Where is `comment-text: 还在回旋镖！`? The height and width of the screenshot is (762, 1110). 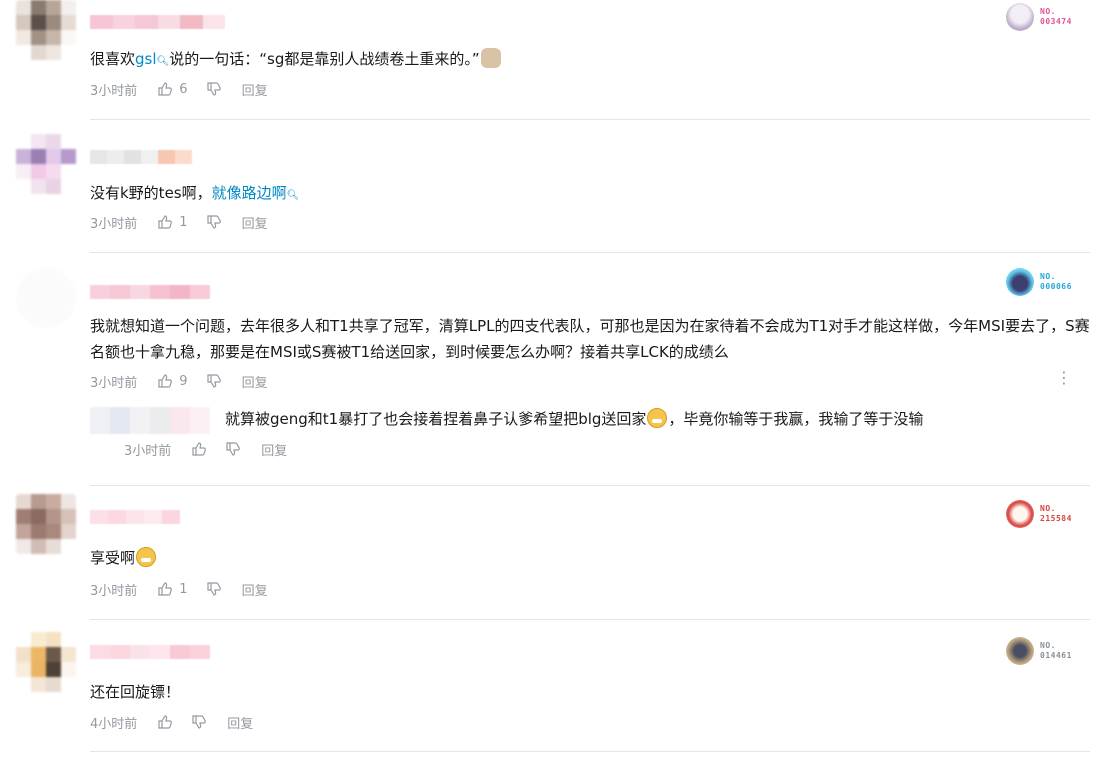
comment-text: 还在回旋镖！ is located at coordinates (135, 692).